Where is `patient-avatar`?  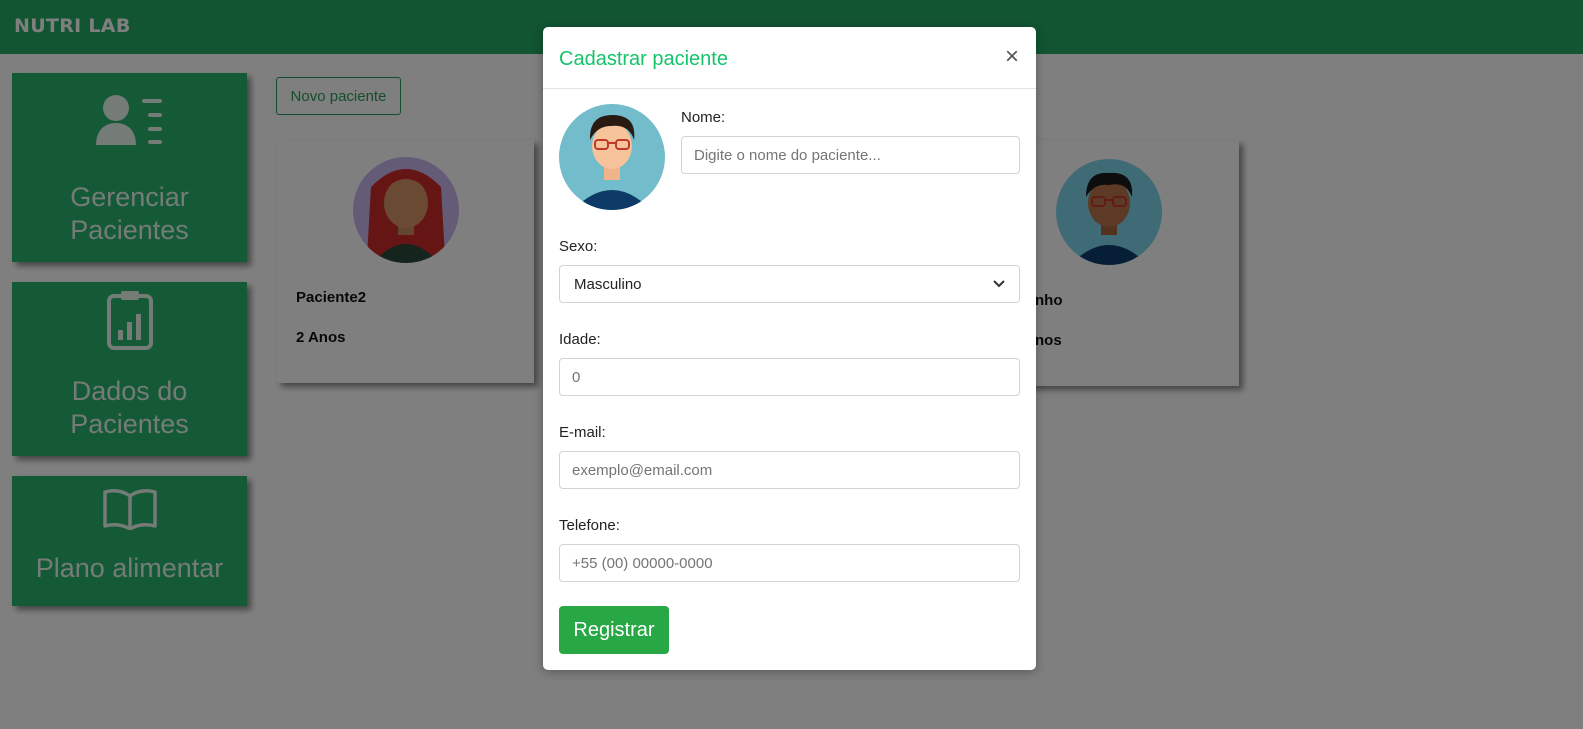
patient-avatar is located at coordinates (612, 157).